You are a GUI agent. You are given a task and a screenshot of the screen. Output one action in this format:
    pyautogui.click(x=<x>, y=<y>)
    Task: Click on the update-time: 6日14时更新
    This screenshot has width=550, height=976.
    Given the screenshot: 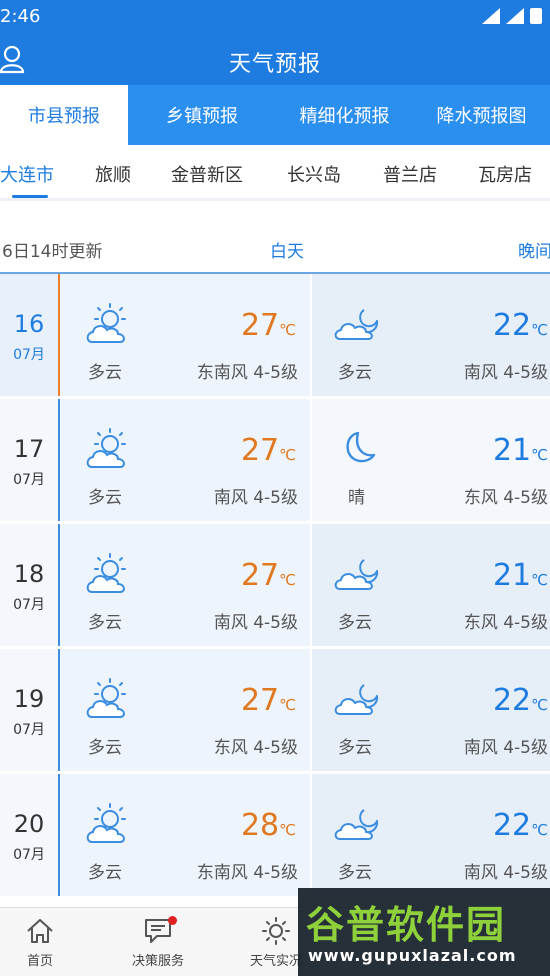 What is the action you would take?
    pyautogui.click(x=52, y=252)
    